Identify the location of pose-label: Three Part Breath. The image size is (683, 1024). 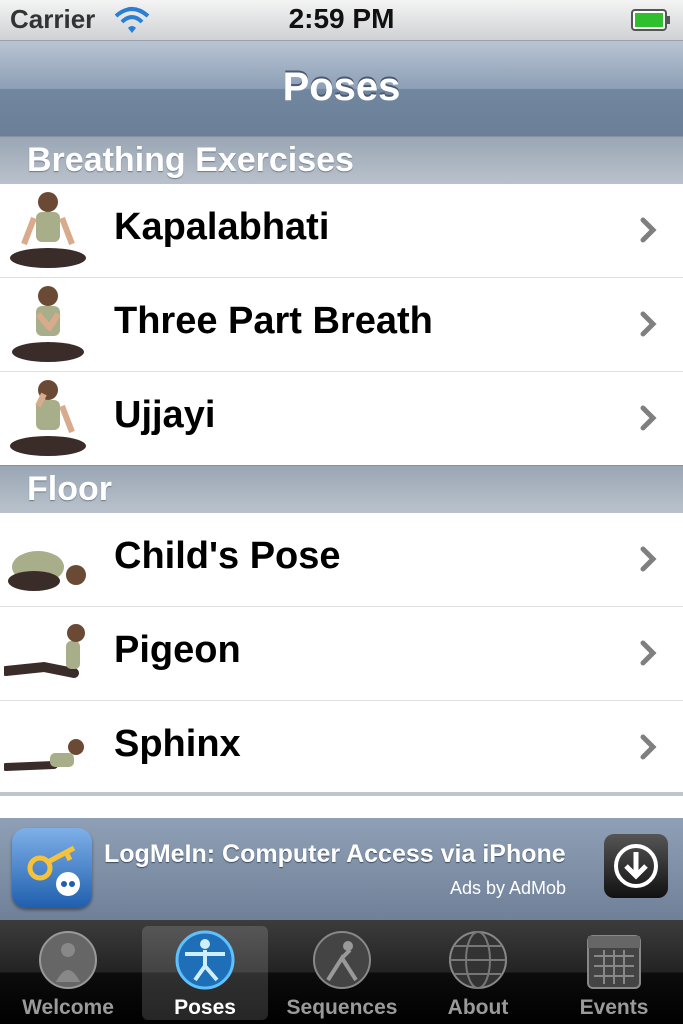
(273, 321).